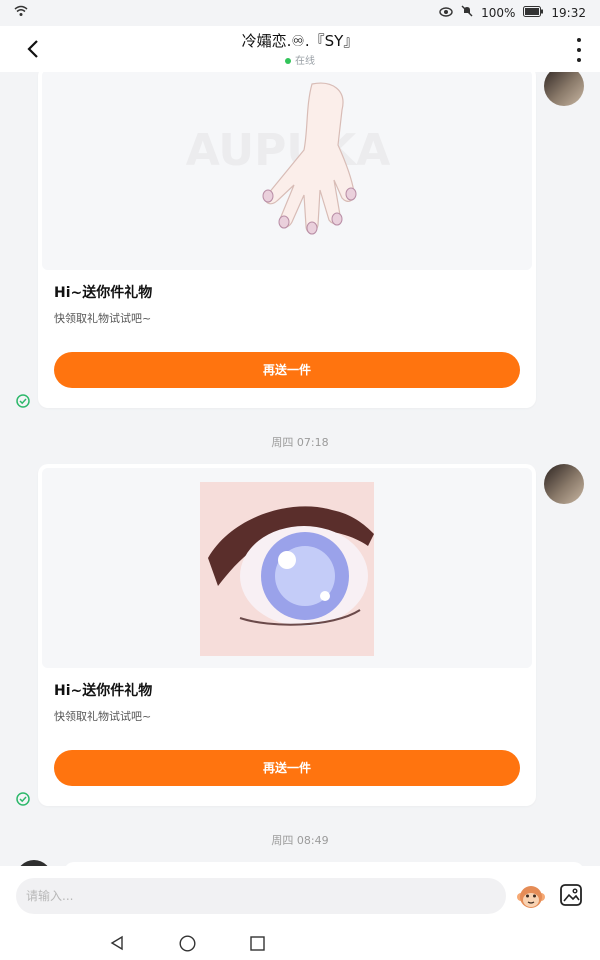  What do you see at coordinates (531, 897) in the screenshot?
I see `emoji-monkey-icon` at bounding box center [531, 897].